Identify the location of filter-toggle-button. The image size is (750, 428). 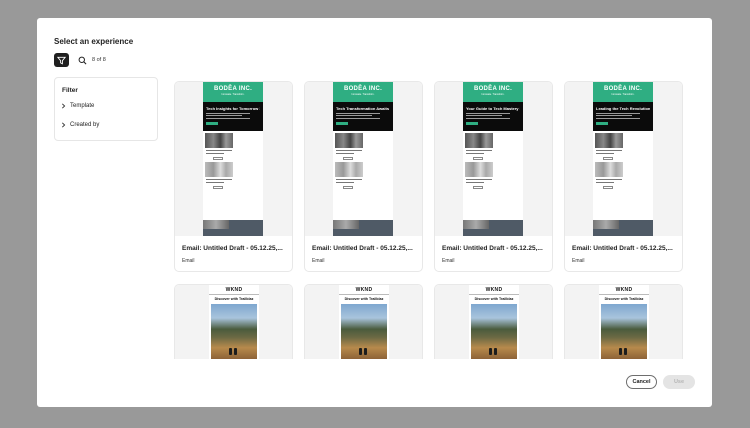
(61, 60).